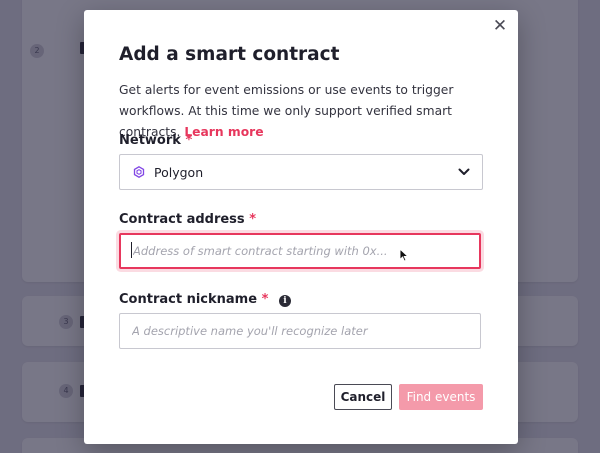 This screenshot has width=600, height=453. I want to click on network-label: Network *, so click(155, 140).